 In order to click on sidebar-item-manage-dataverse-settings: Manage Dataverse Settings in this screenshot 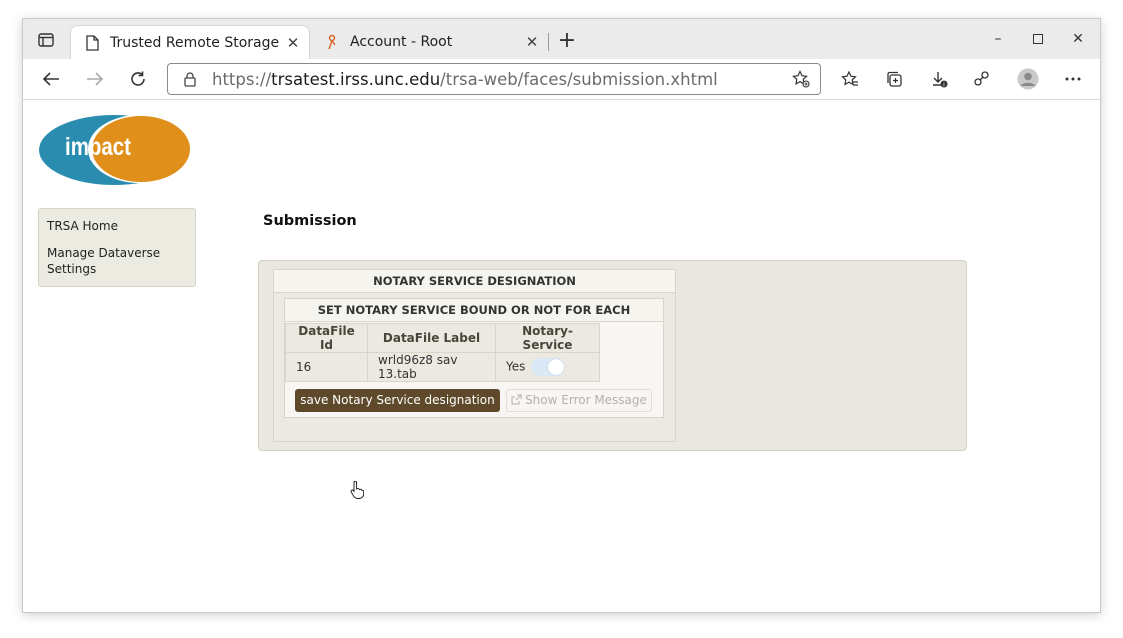, I will do `click(117, 261)`.